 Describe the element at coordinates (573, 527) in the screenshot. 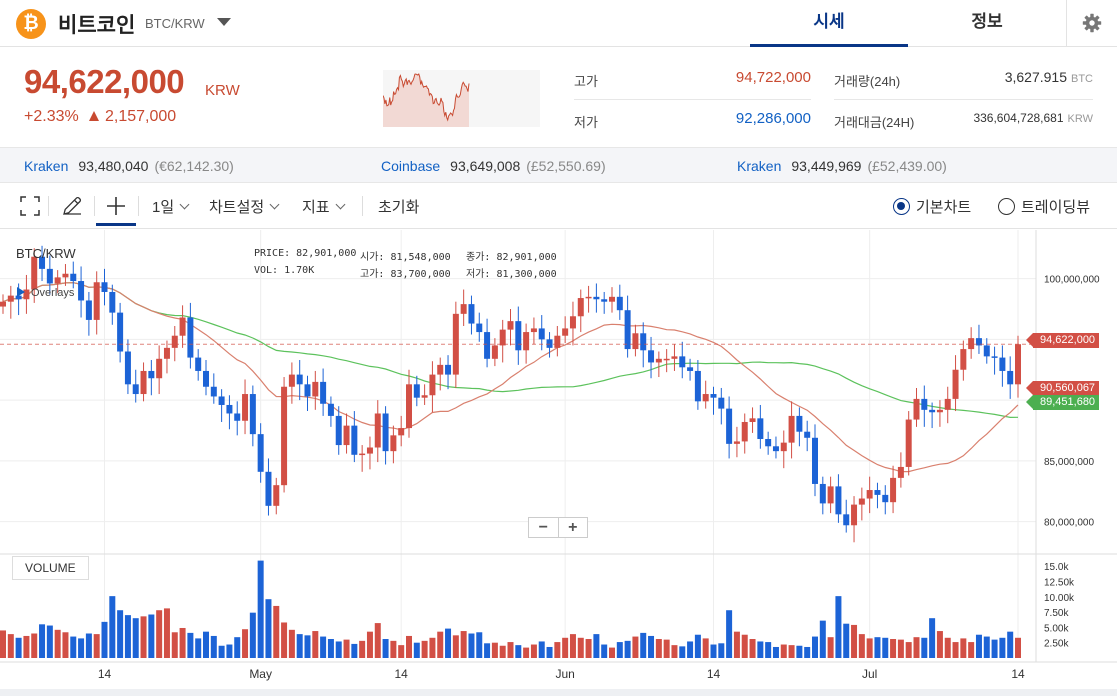

I see `zoom-in-button: +` at that location.